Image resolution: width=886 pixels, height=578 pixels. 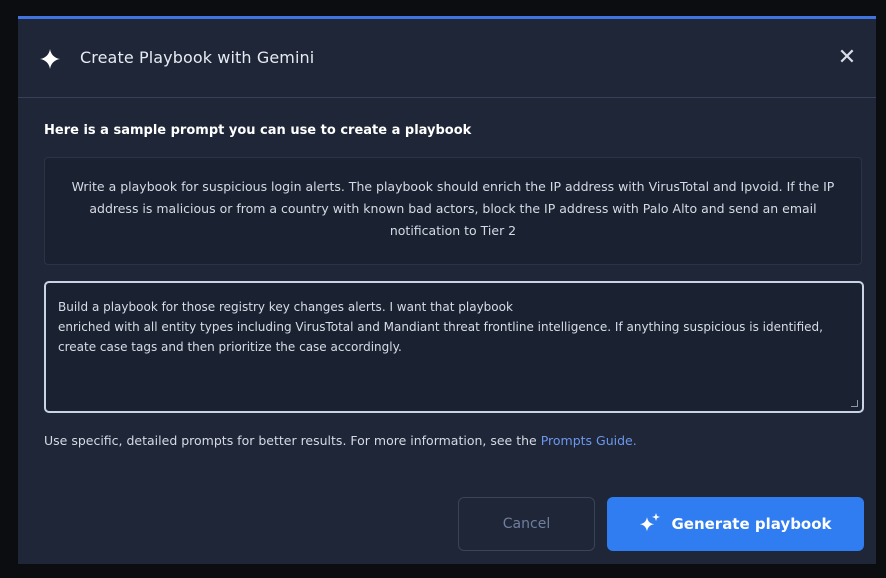 I want to click on generate-playbook-label: Generate playbook, so click(x=751, y=524).